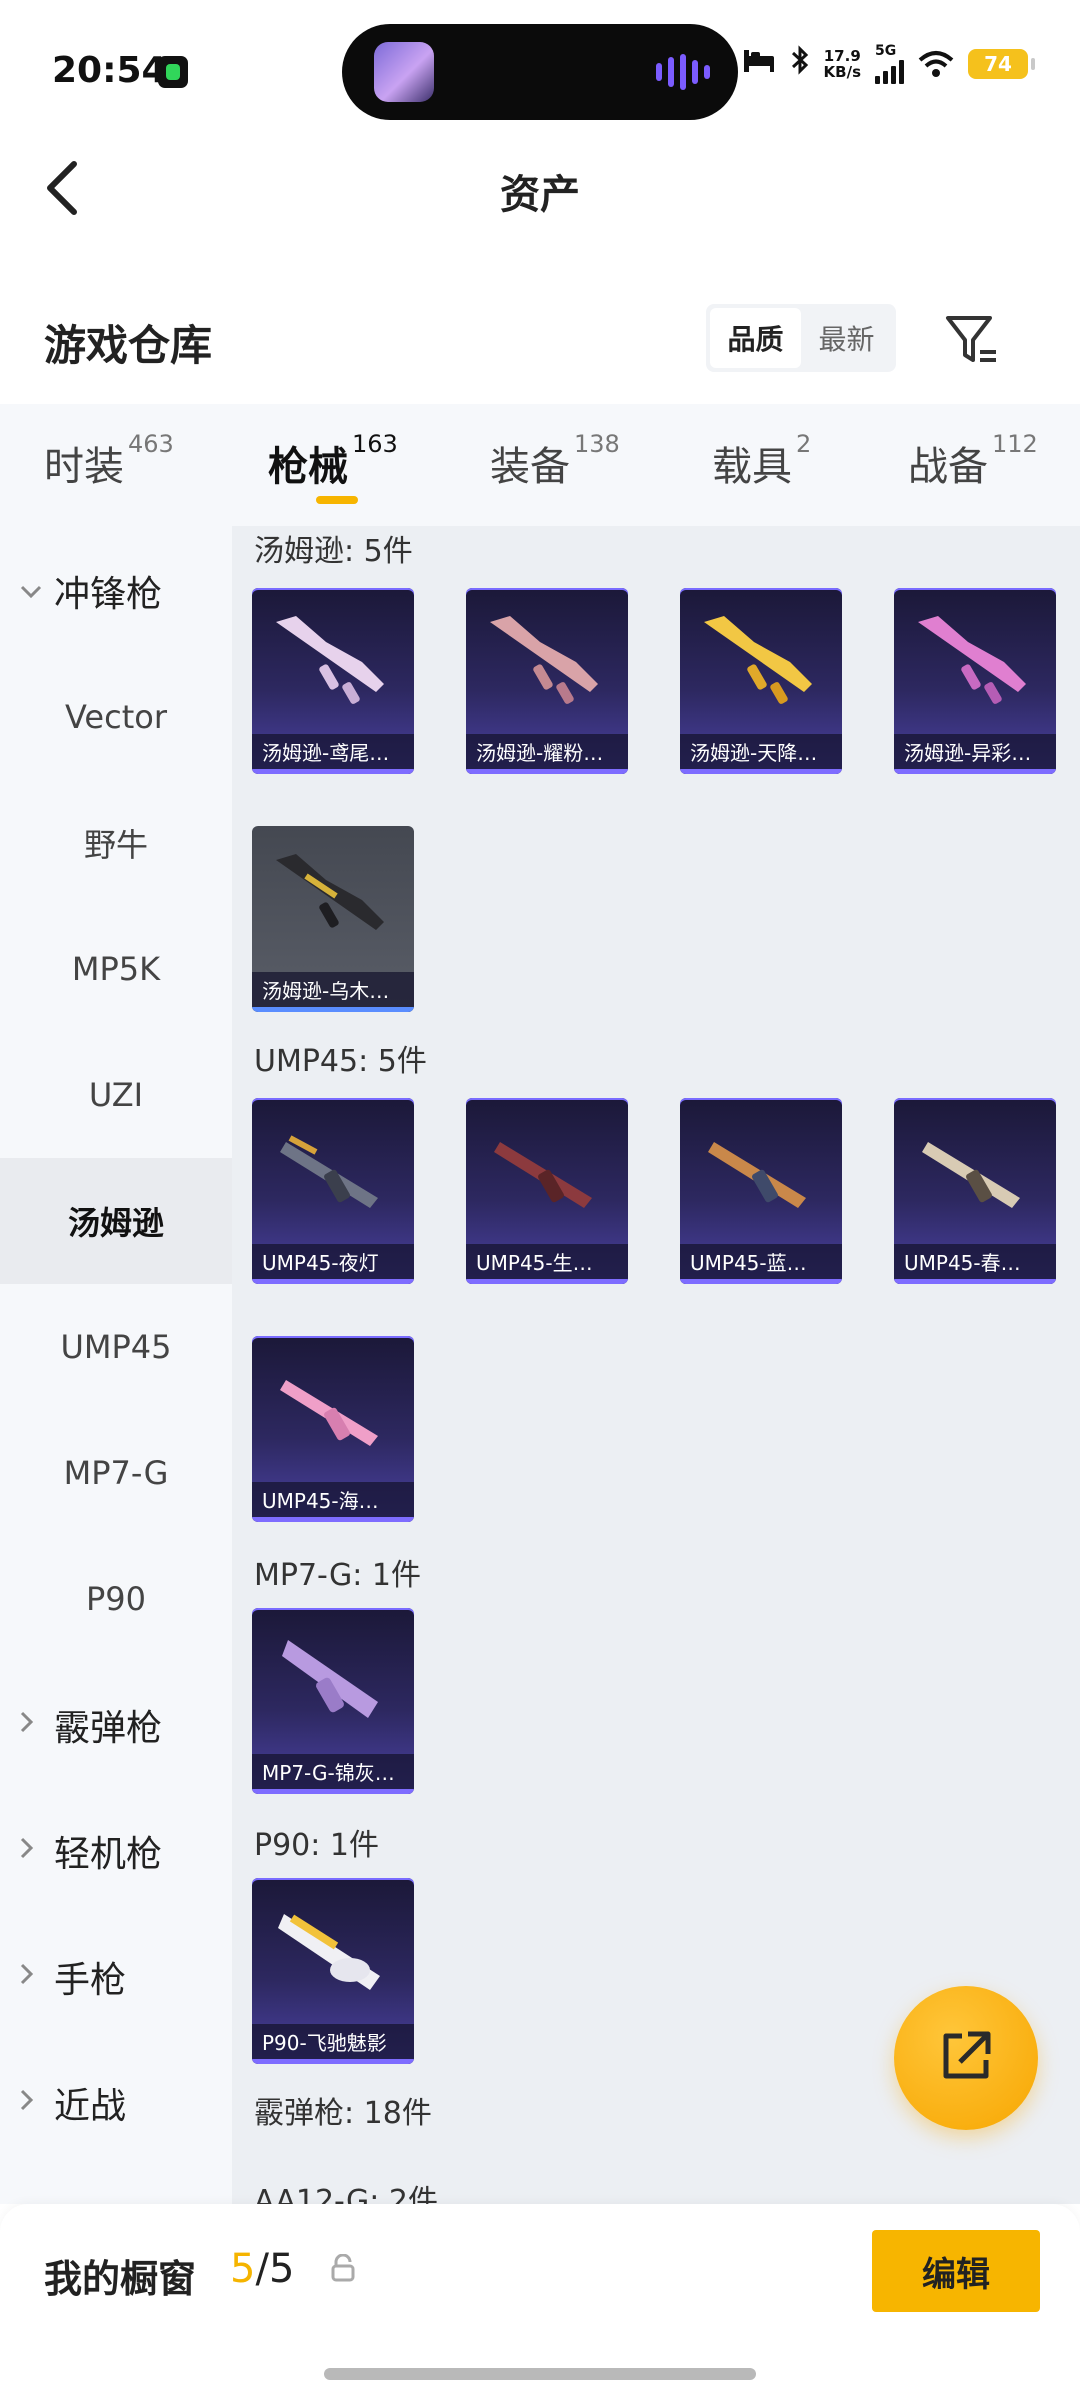  What do you see at coordinates (544, 660) in the screenshot?
I see `rifle-rose-icon` at bounding box center [544, 660].